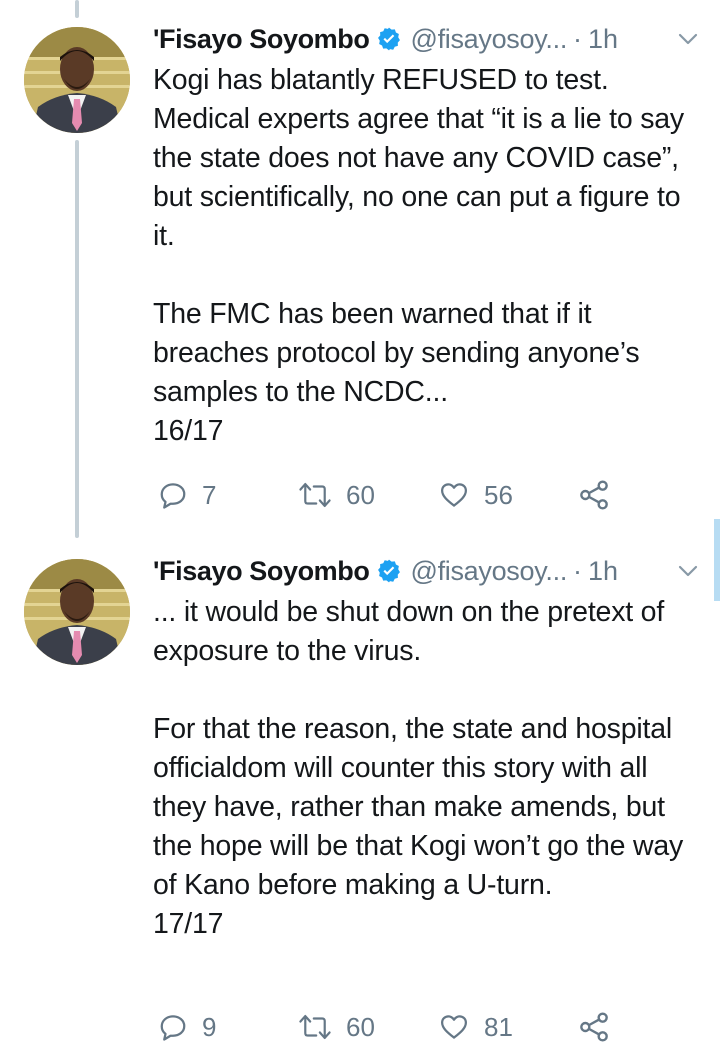 Image resolution: width=720 pixels, height=1064 pixels. Describe the element at coordinates (498, 494) in the screenshot. I see `like-count: 56` at that location.